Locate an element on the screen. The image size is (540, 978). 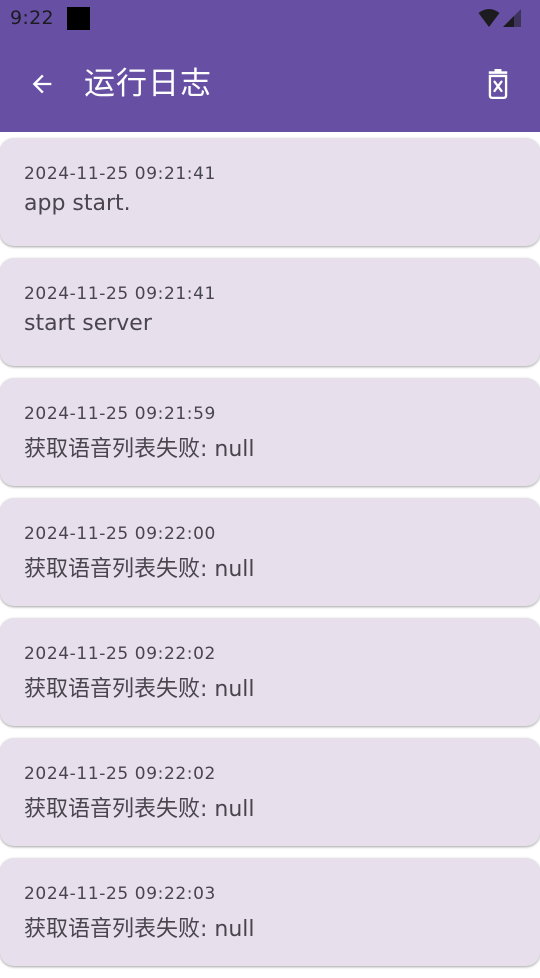
log-message: start server is located at coordinates (88, 323).